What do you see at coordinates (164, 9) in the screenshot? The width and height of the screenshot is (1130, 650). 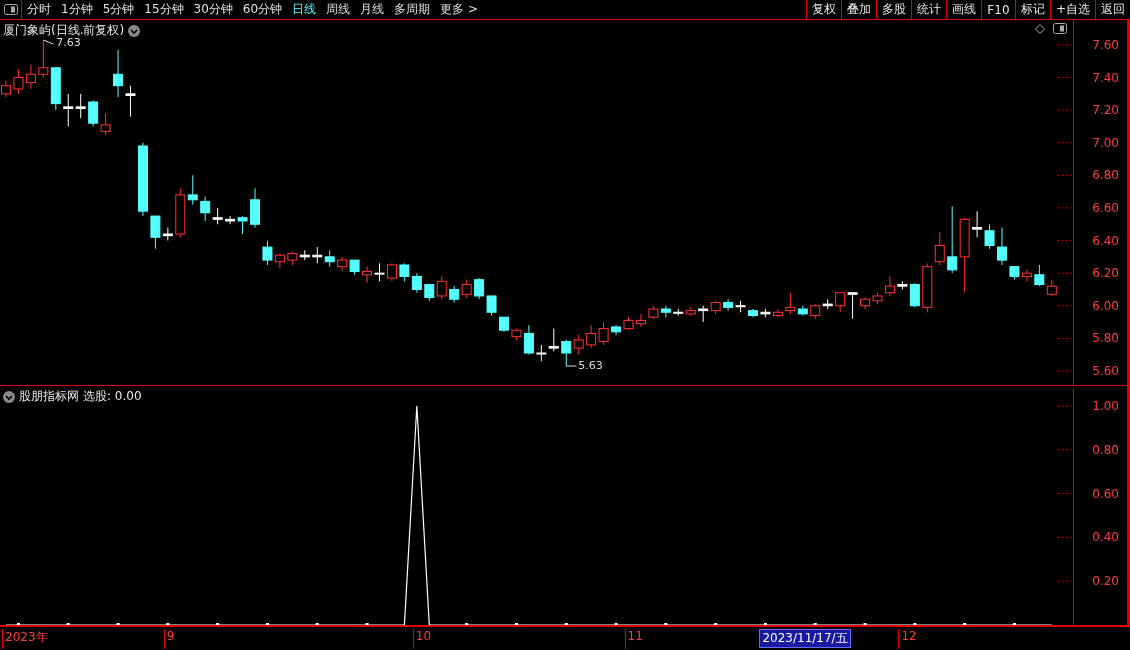 I see `period-tab: 15分钟` at bounding box center [164, 9].